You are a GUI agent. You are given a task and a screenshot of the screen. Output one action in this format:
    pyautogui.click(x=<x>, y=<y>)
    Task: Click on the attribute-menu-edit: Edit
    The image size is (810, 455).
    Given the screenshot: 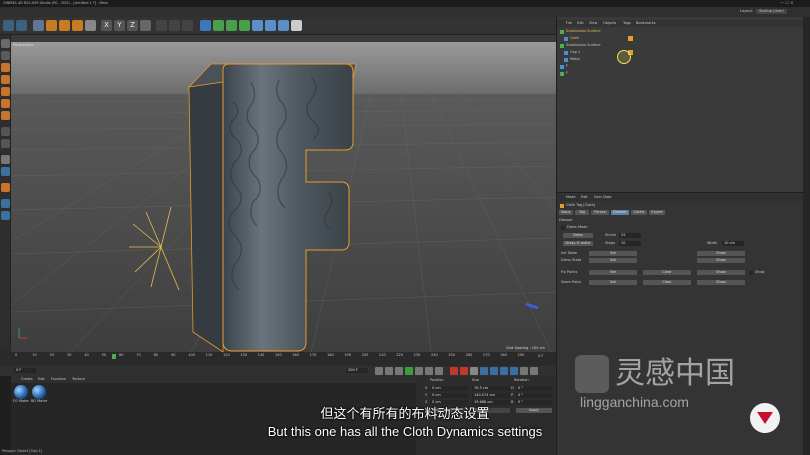 What is the action you would take?
    pyautogui.click(x=584, y=197)
    